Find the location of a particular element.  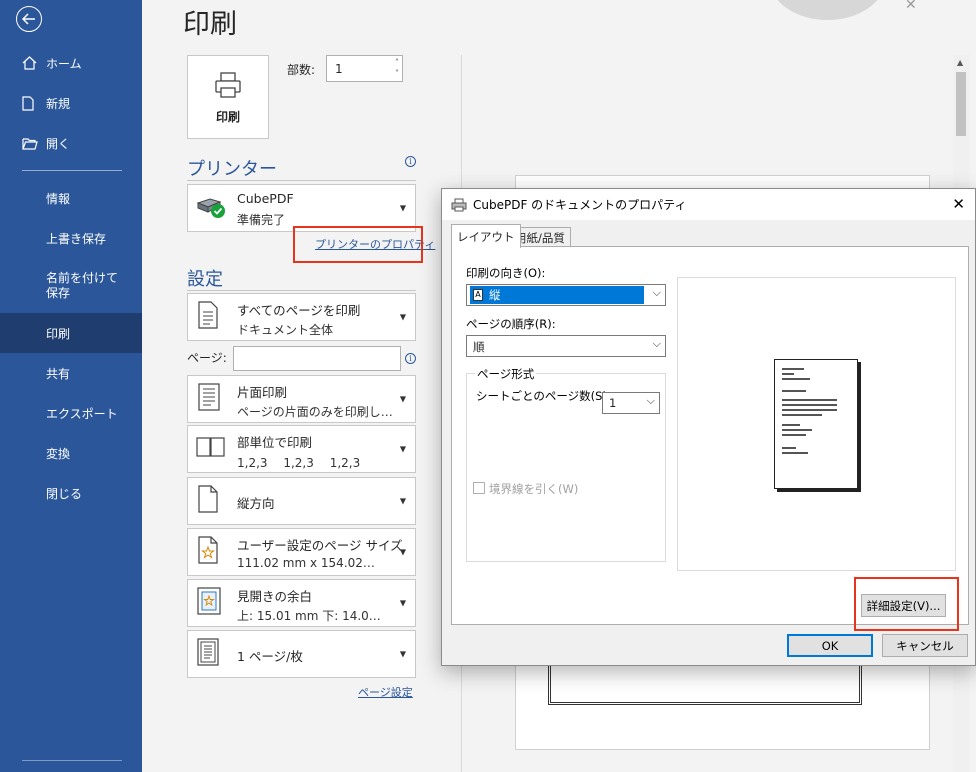

layout-preview-box is located at coordinates (816, 424).